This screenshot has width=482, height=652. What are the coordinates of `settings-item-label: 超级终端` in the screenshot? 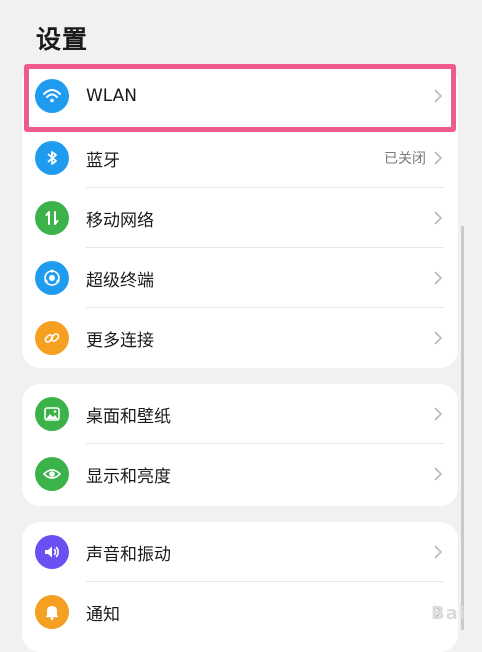 It's located at (120, 280).